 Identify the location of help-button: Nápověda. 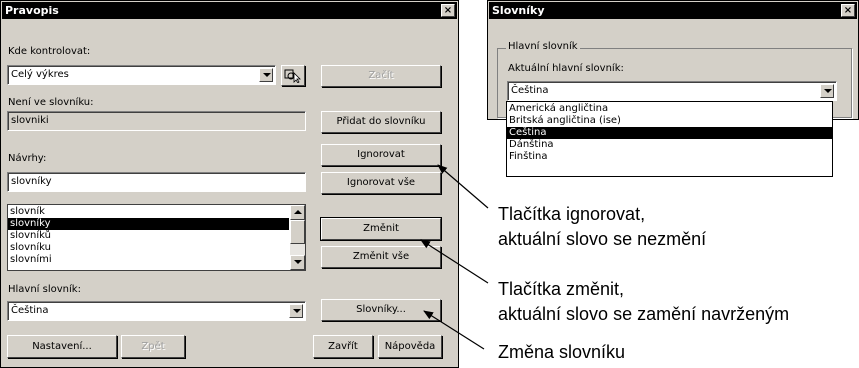
(410, 346).